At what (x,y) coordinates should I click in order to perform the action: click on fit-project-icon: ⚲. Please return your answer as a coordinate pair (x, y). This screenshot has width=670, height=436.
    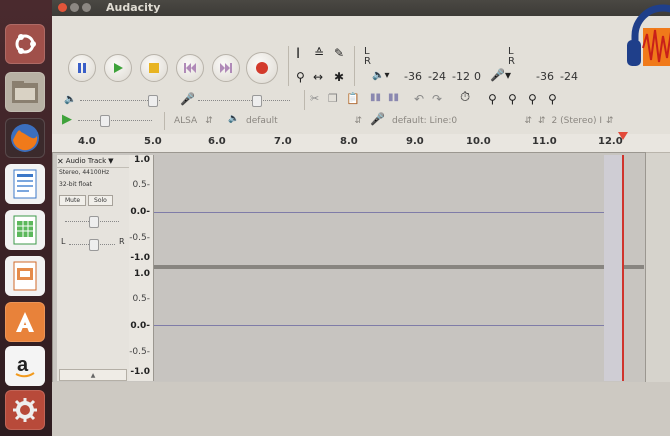
    Looking at the image, I should click on (552, 99).